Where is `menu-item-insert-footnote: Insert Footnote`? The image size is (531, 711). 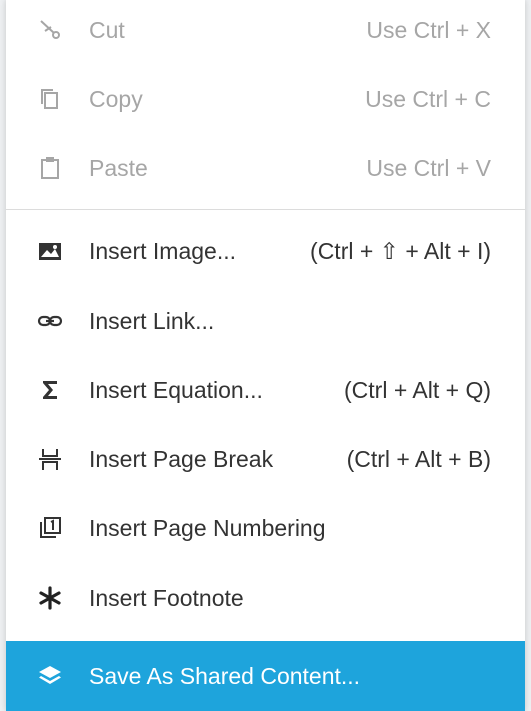
menu-item-insert-footnote: Insert Footnote is located at coordinates (265, 598).